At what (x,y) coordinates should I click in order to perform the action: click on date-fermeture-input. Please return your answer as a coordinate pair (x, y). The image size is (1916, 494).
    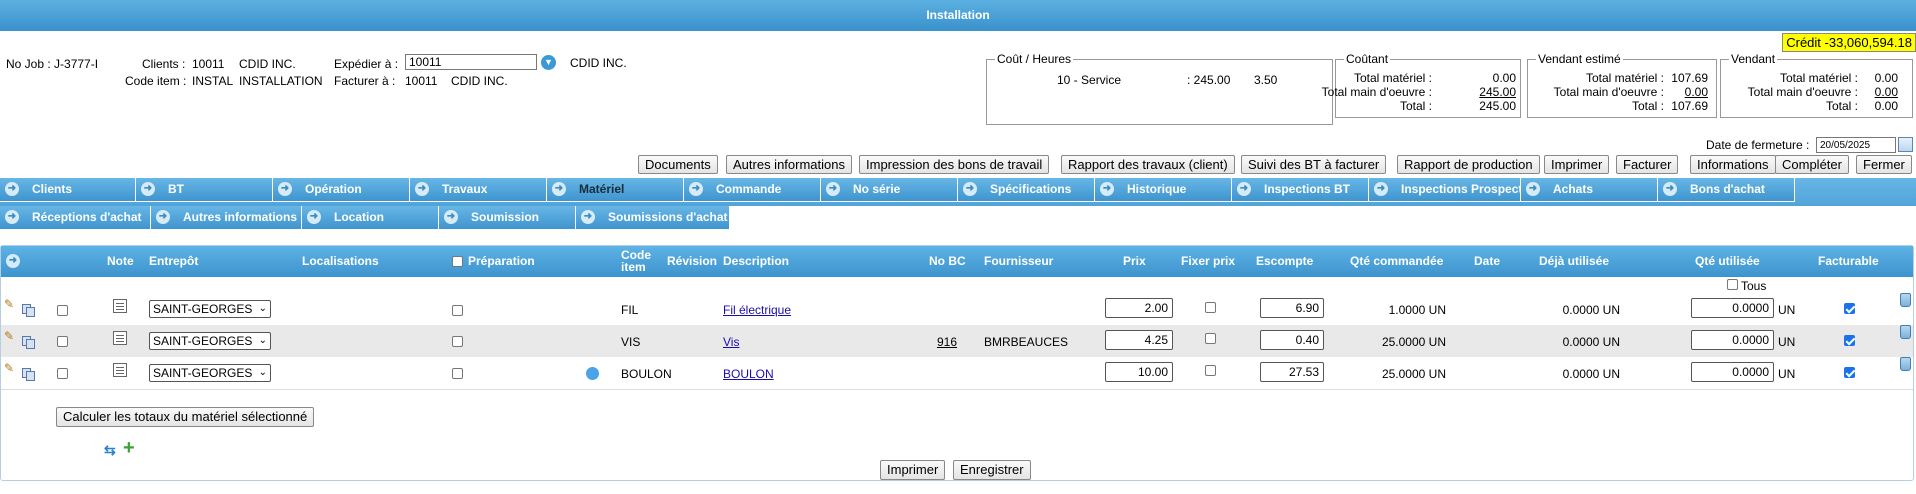
    Looking at the image, I should click on (1856, 145).